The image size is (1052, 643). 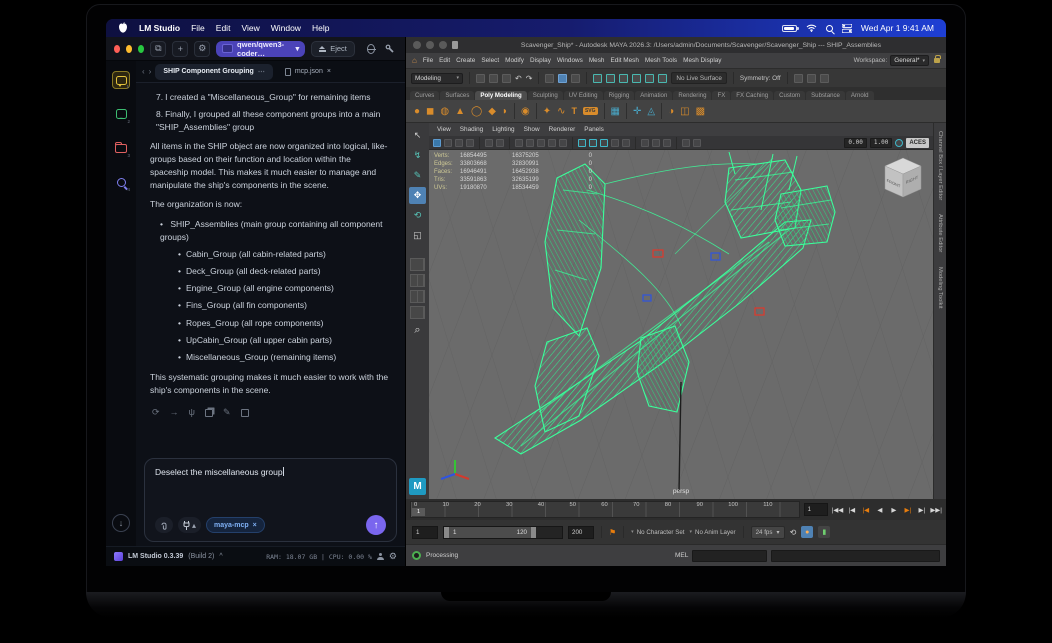 I want to click on hypershade-icon, so click(x=811, y=78).